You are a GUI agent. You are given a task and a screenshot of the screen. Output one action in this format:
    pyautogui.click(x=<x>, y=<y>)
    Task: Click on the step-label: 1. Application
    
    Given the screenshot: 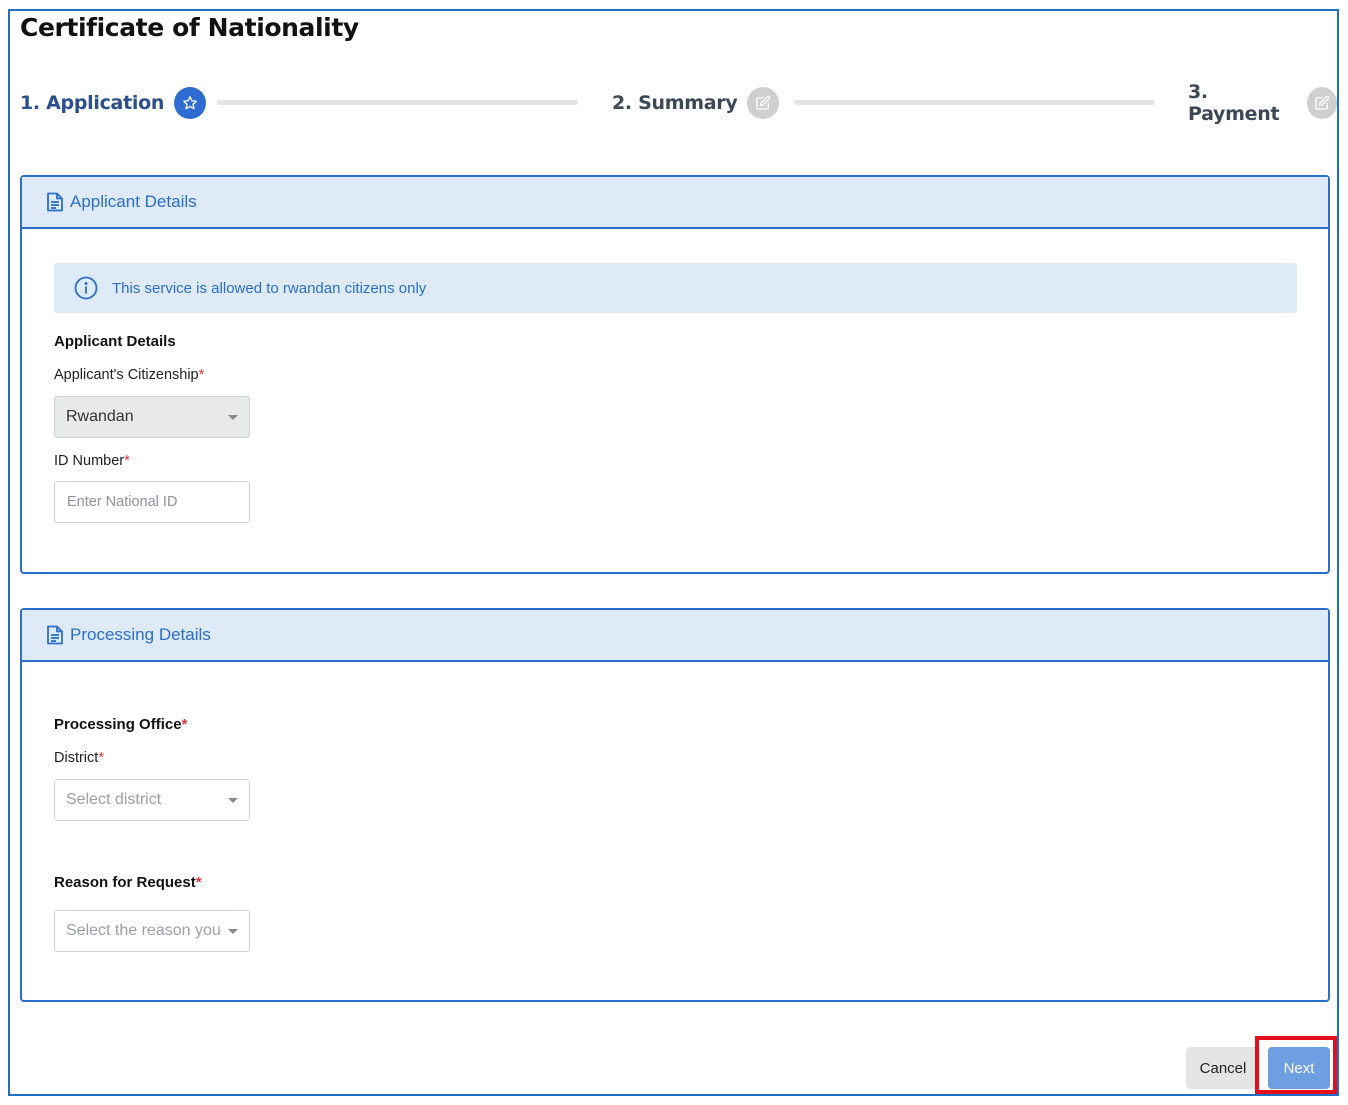 What is the action you would take?
    pyautogui.click(x=92, y=103)
    